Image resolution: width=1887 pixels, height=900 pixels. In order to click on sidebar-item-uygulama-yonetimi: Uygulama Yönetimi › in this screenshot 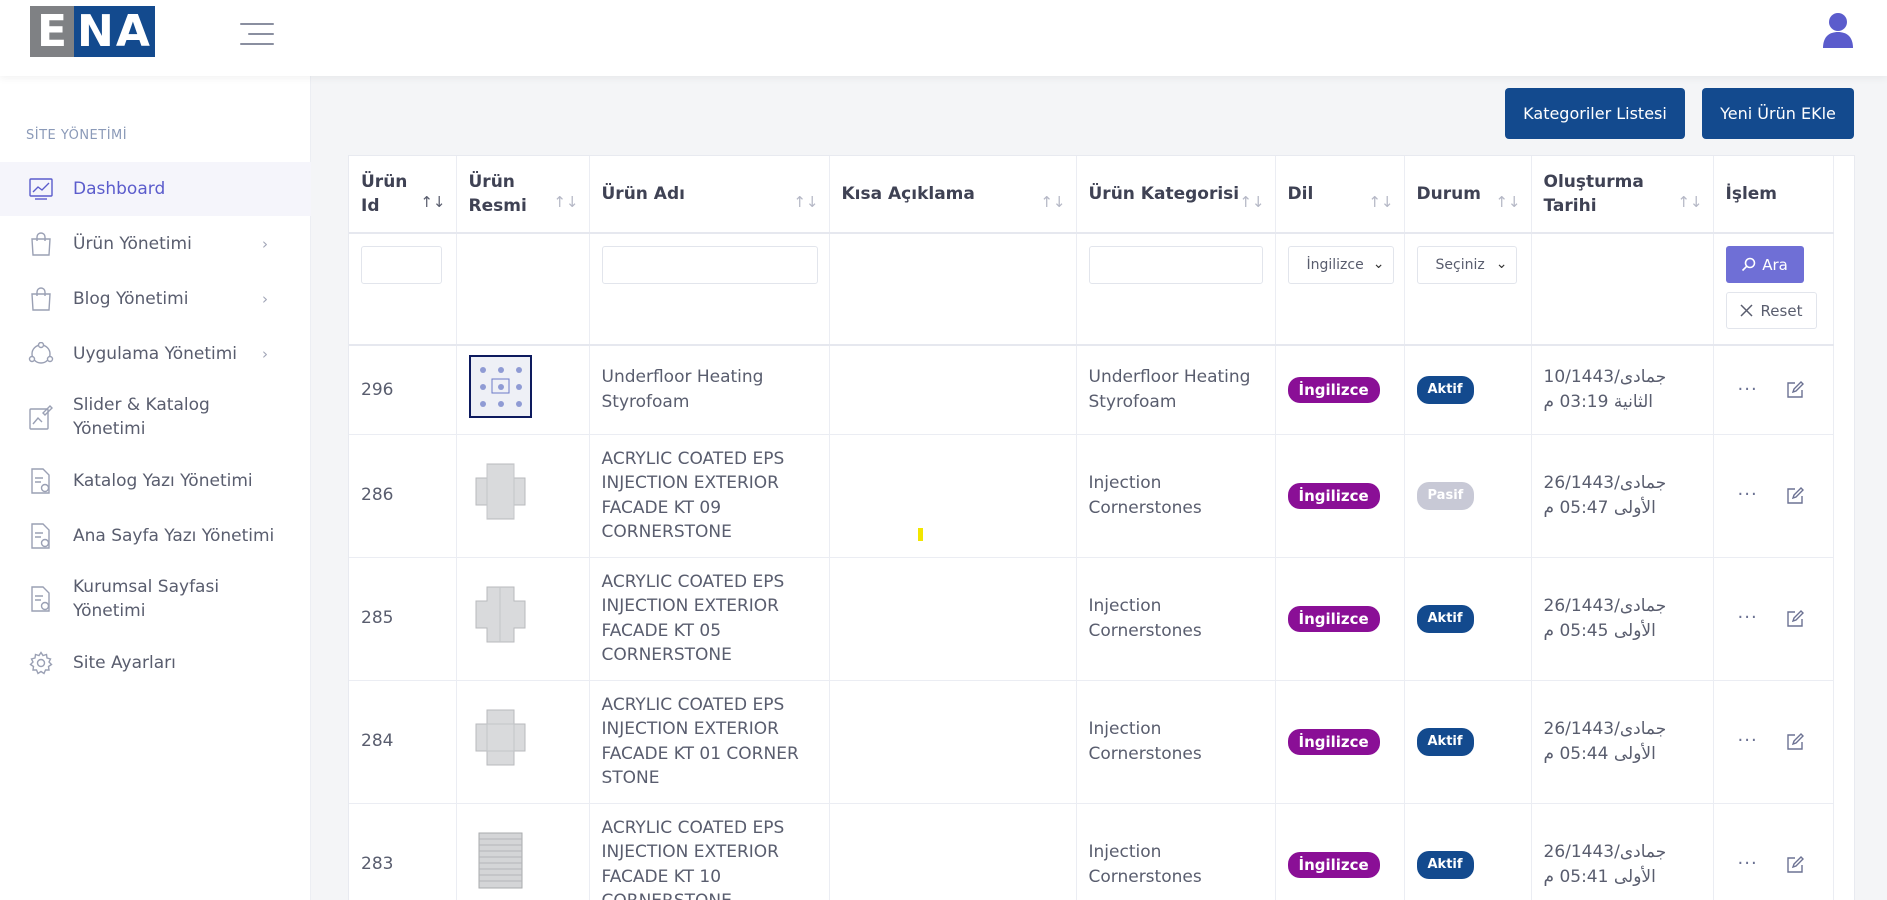, I will do `click(155, 353)`.